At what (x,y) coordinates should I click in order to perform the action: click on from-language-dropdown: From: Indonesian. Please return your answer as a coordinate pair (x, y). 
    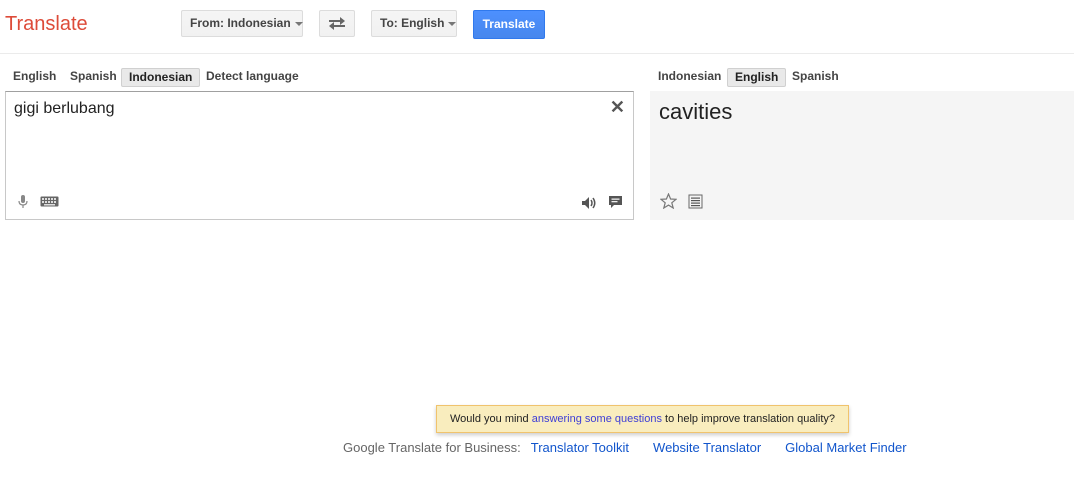
    Looking at the image, I should click on (242, 23).